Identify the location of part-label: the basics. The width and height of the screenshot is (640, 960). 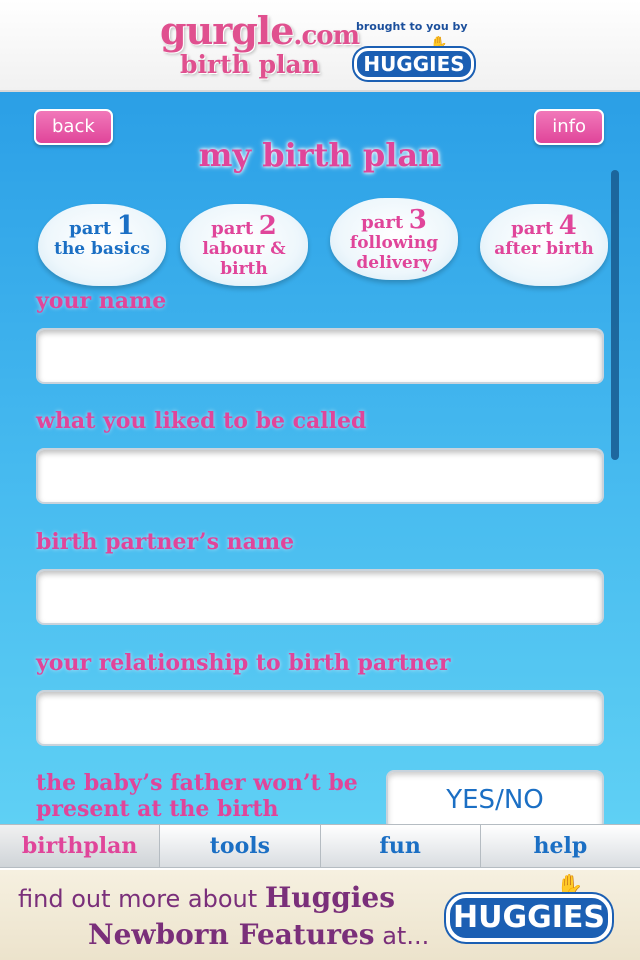
(102, 249).